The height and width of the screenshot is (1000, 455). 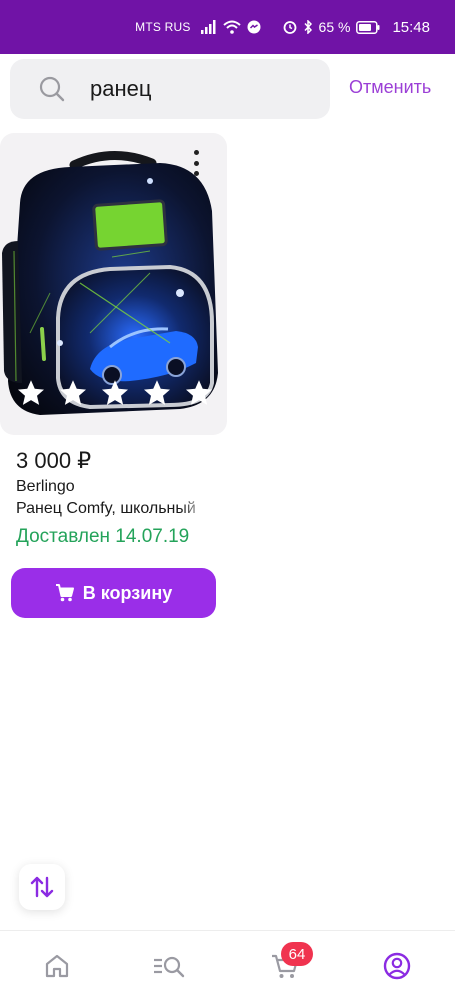 I want to click on home-icon, so click(x=57, y=966).